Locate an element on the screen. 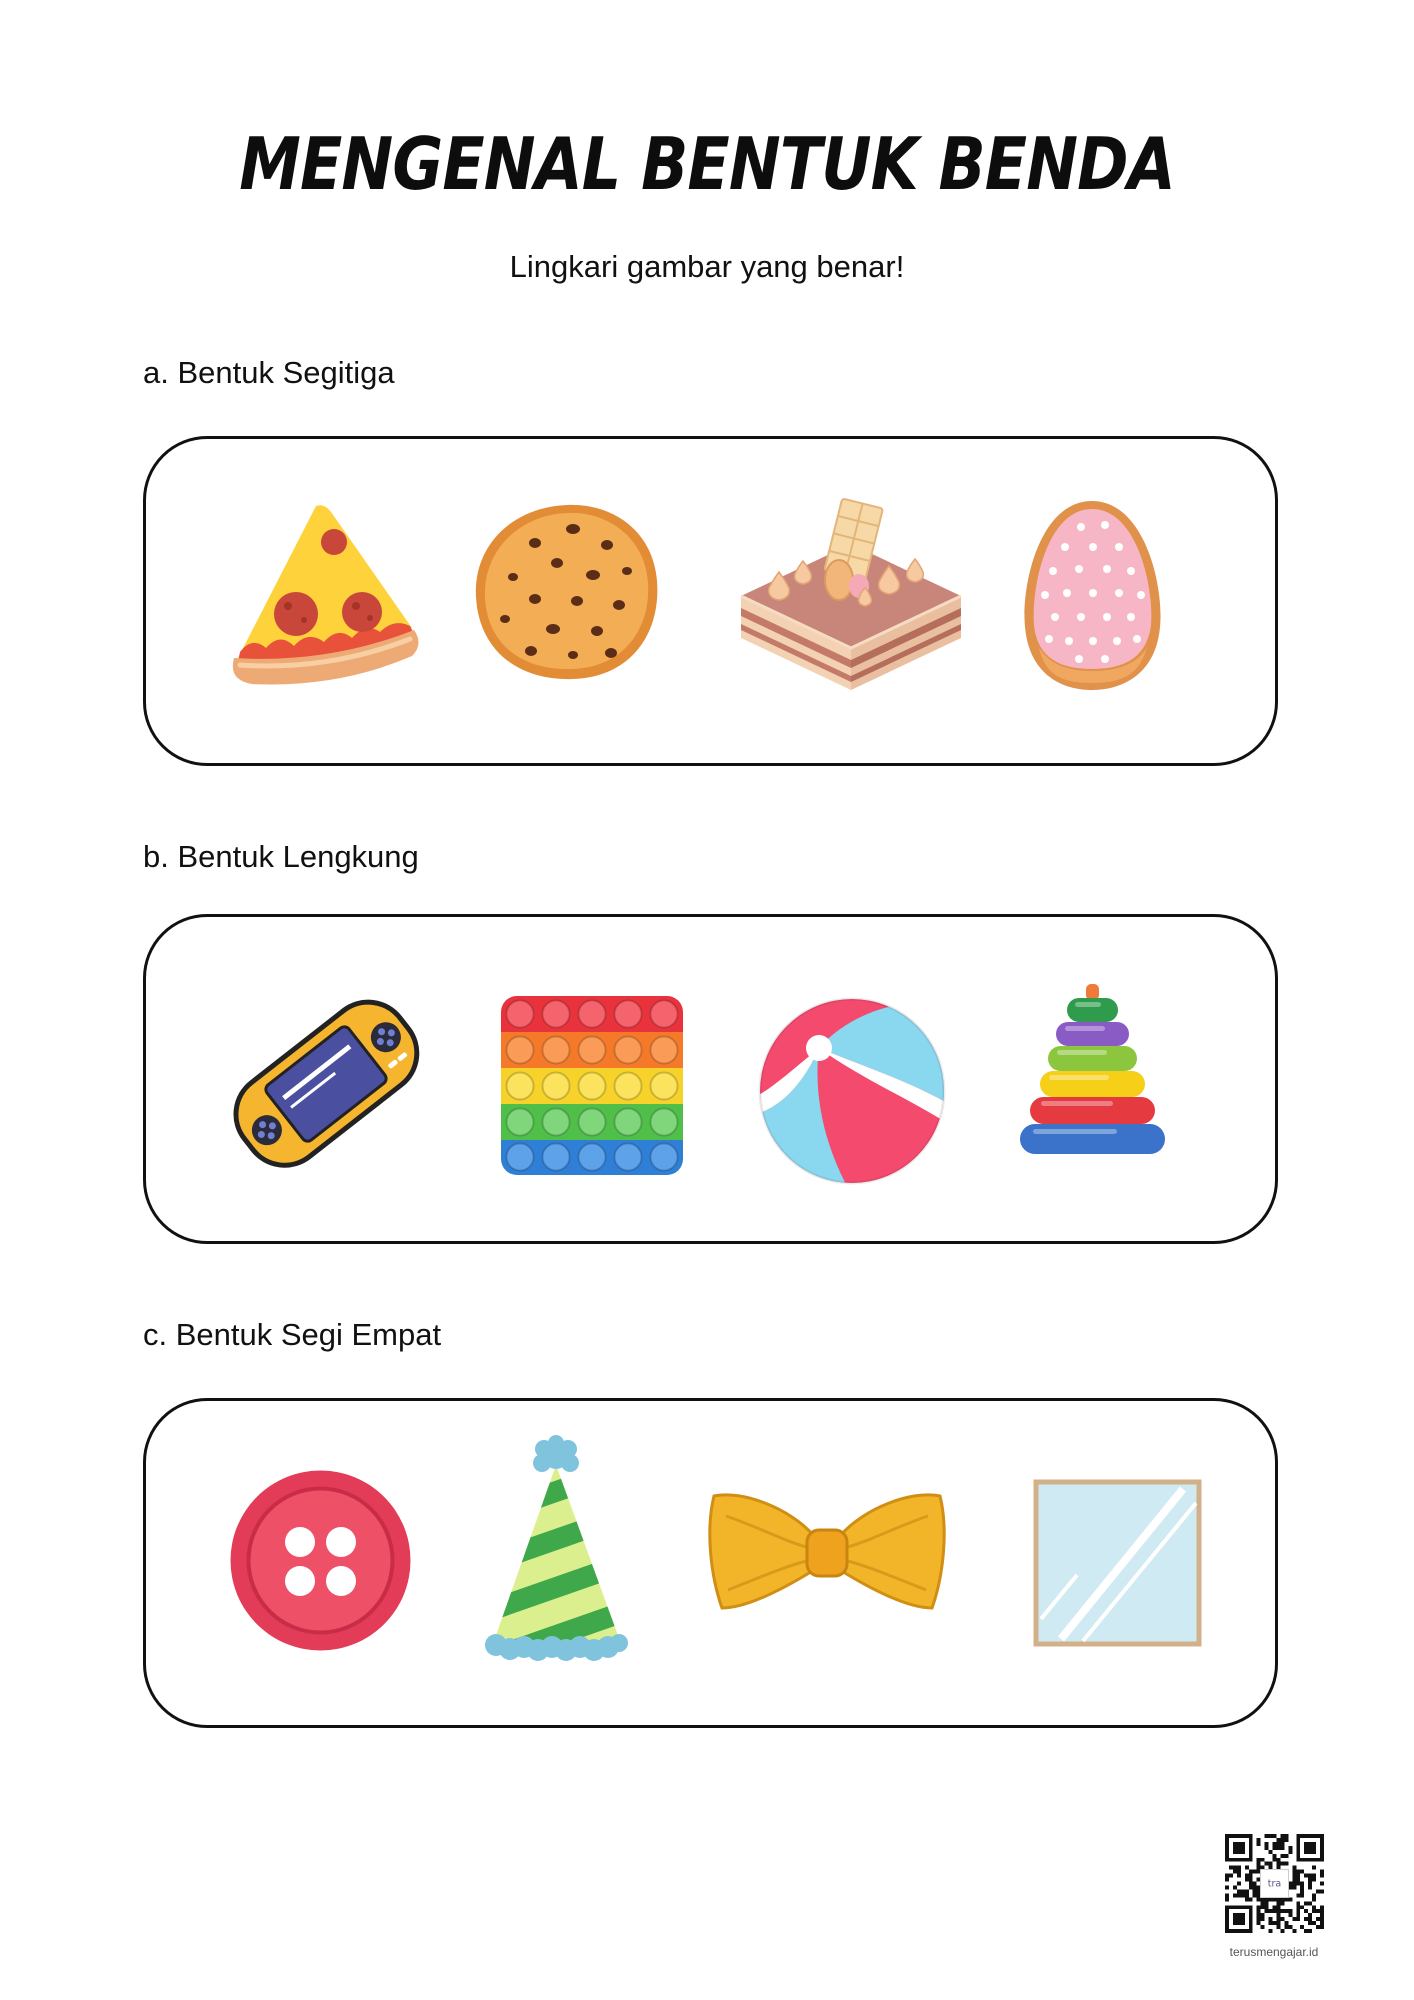 This screenshot has height=2000, width=1414. ring-stacker-toy-icon is located at coordinates (1092, 1069).